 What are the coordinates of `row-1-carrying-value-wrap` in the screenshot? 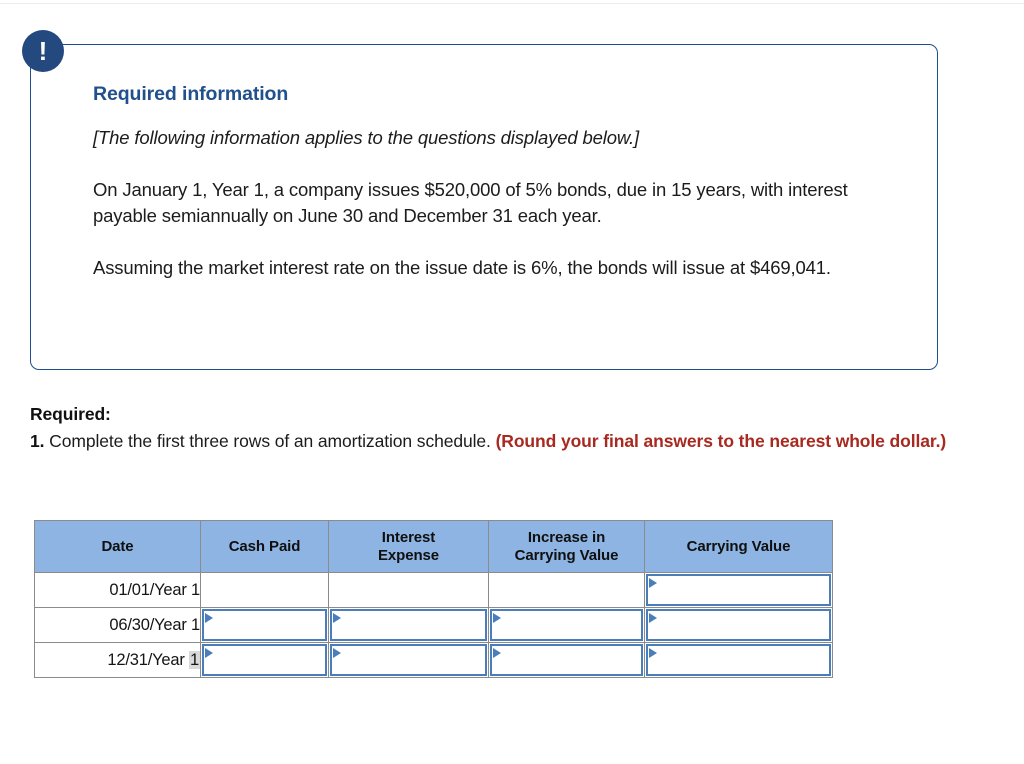 It's located at (738, 590).